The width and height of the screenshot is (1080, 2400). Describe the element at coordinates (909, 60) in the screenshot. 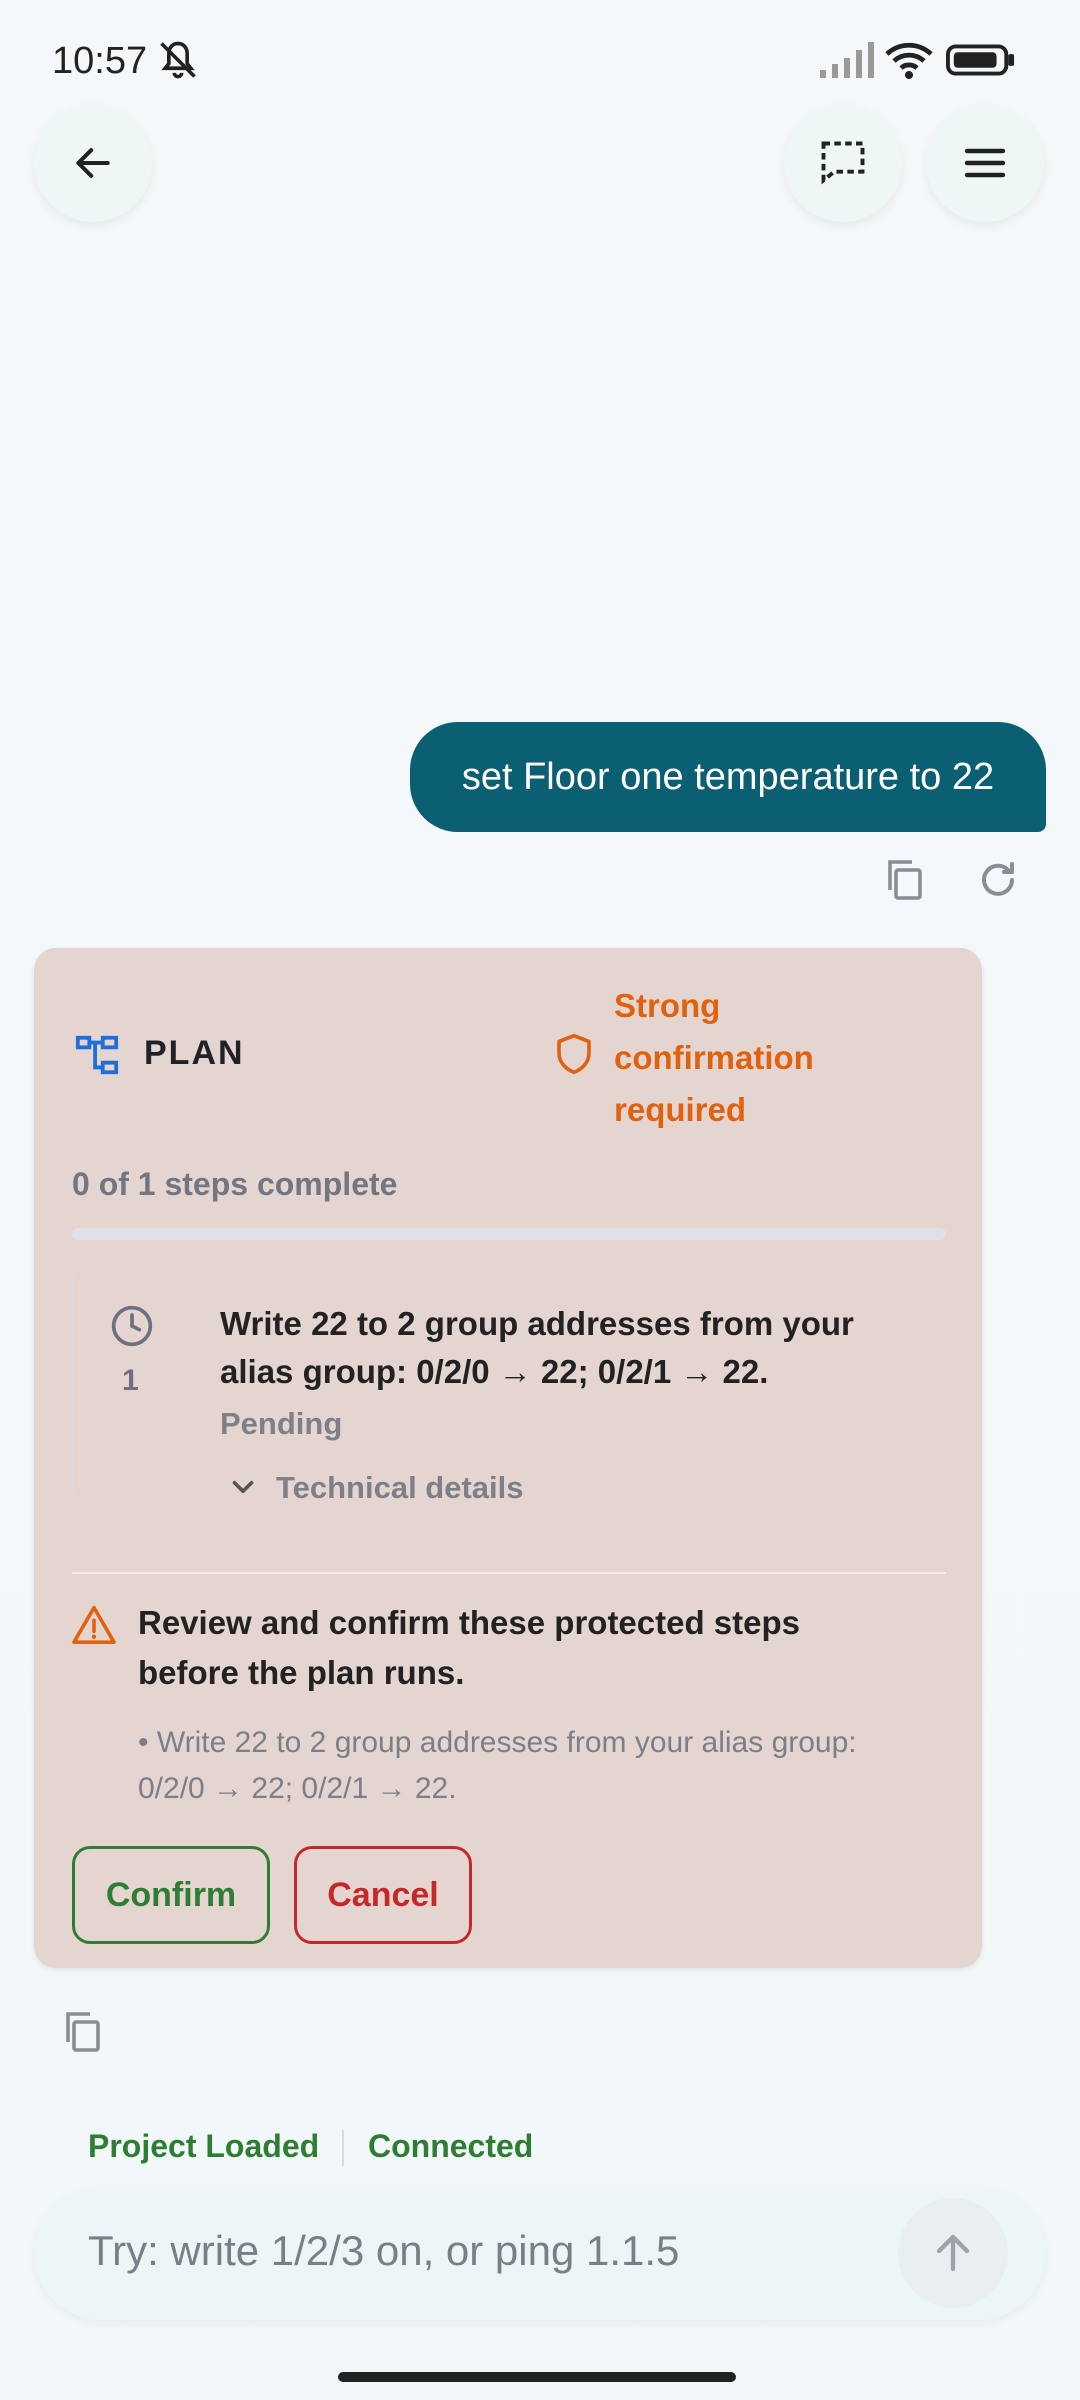

I see `wifi-icon` at that location.